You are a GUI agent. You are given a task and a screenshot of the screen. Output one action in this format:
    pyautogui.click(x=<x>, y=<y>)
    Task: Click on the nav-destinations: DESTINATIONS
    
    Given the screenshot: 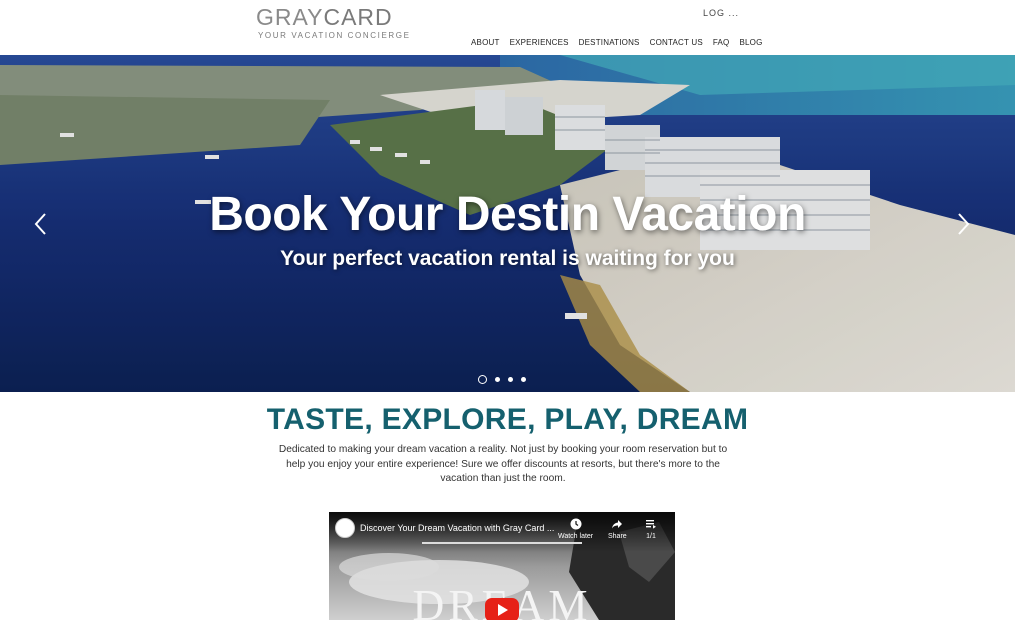 What is the action you would take?
    pyautogui.click(x=609, y=42)
    